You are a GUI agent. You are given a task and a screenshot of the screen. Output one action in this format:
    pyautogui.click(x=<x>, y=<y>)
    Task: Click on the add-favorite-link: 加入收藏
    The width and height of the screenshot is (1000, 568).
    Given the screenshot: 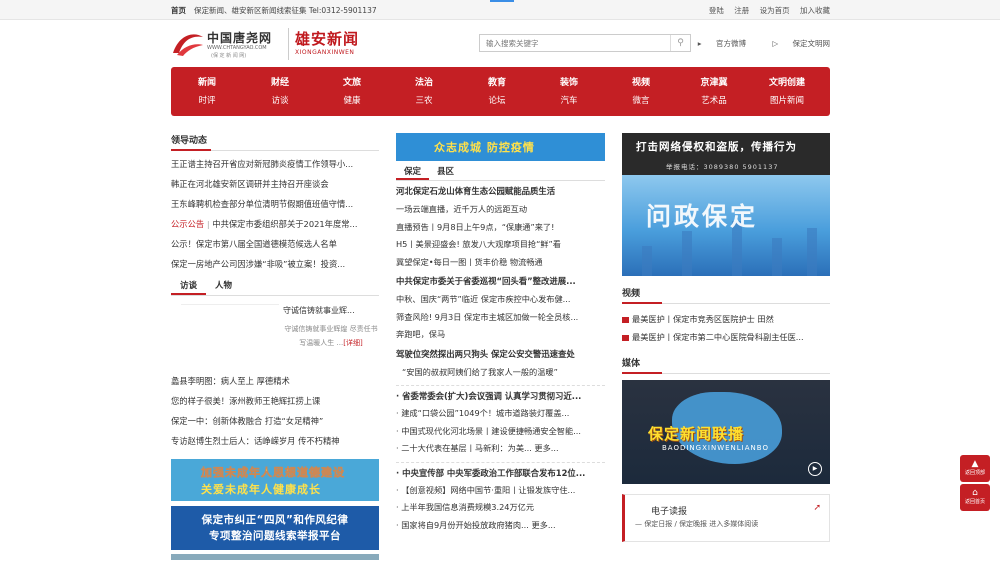 What is the action you would take?
    pyautogui.click(x=815, y=10)
    